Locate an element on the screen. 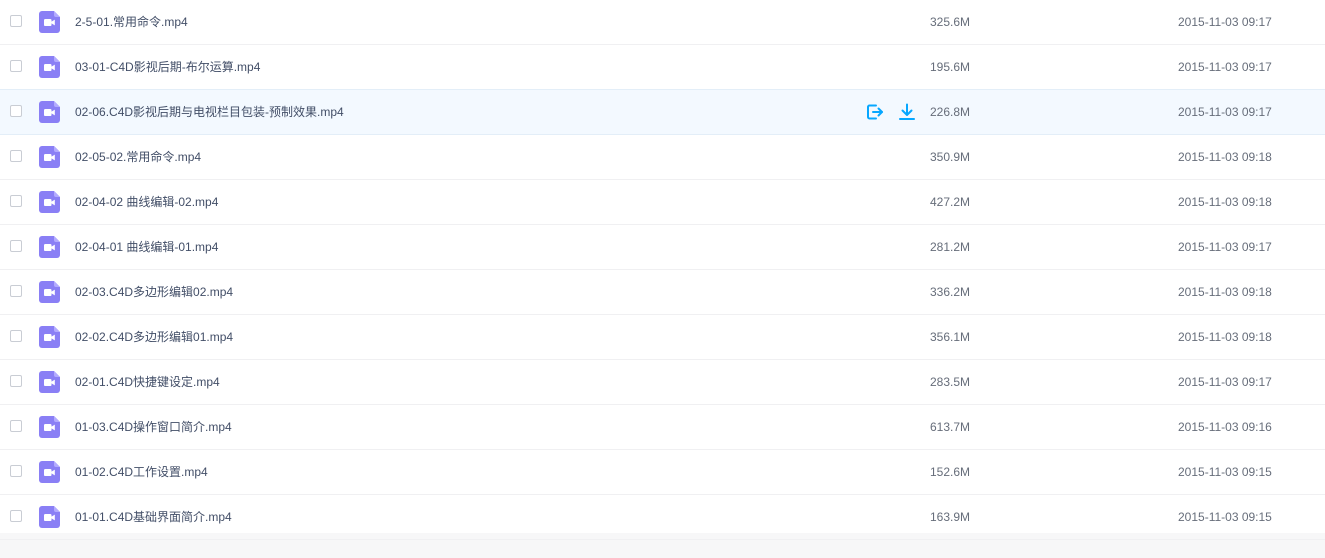  file-name: 03-01-C4D影视后期-布尔运算.mp4 is located at coordinates (167, 67).